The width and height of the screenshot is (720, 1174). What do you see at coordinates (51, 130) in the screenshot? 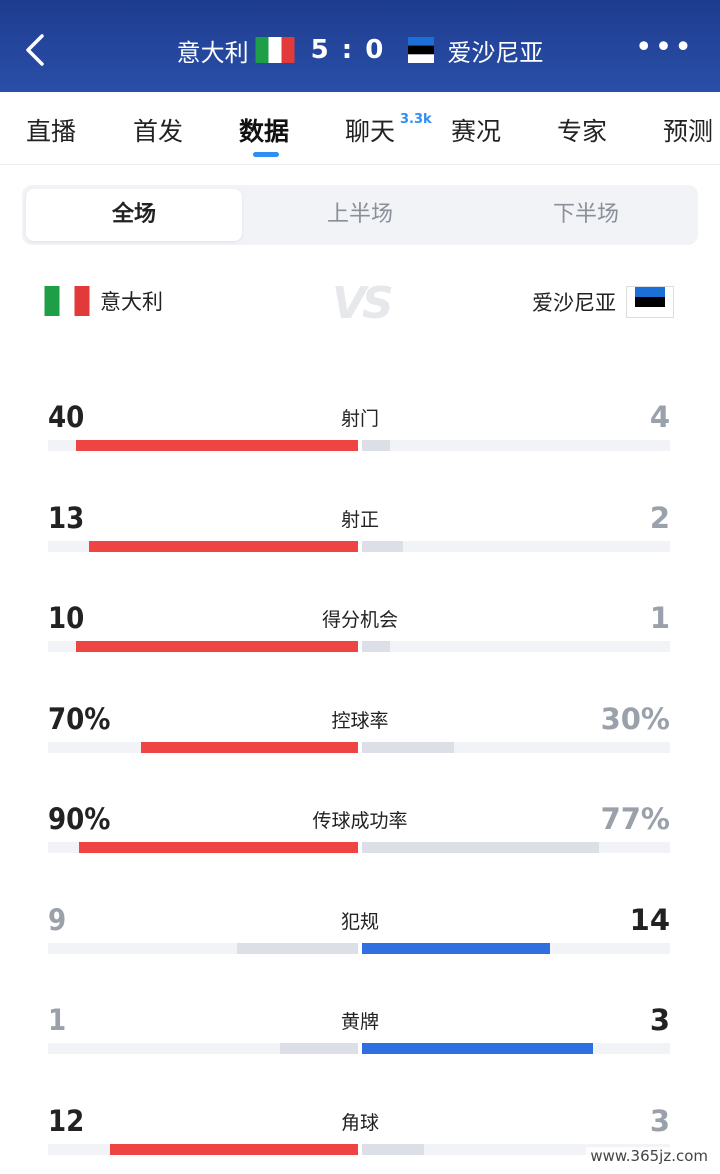
I see `tab-live: 直播` at bounding box center [51, 130].